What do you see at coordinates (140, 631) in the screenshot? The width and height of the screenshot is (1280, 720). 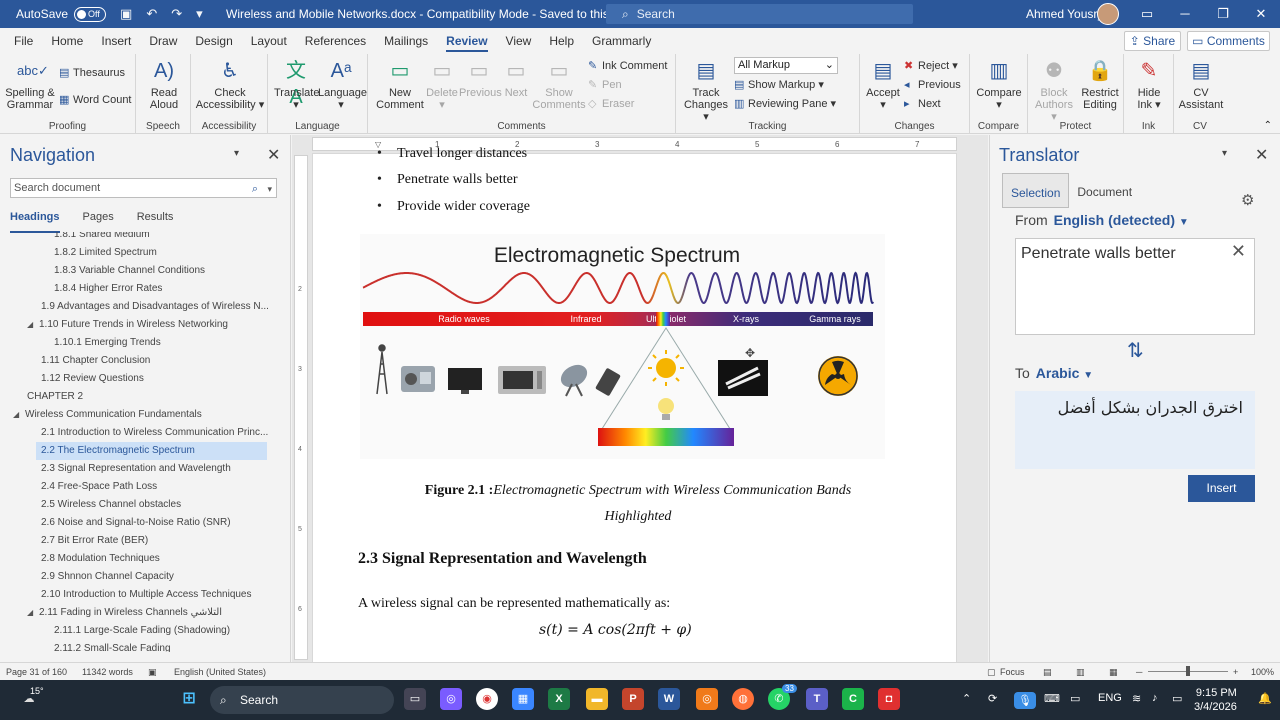 I see `list-item: 2.11.1 Large-Scale Fading (Shadowing)` at bounding box center [140, 631].